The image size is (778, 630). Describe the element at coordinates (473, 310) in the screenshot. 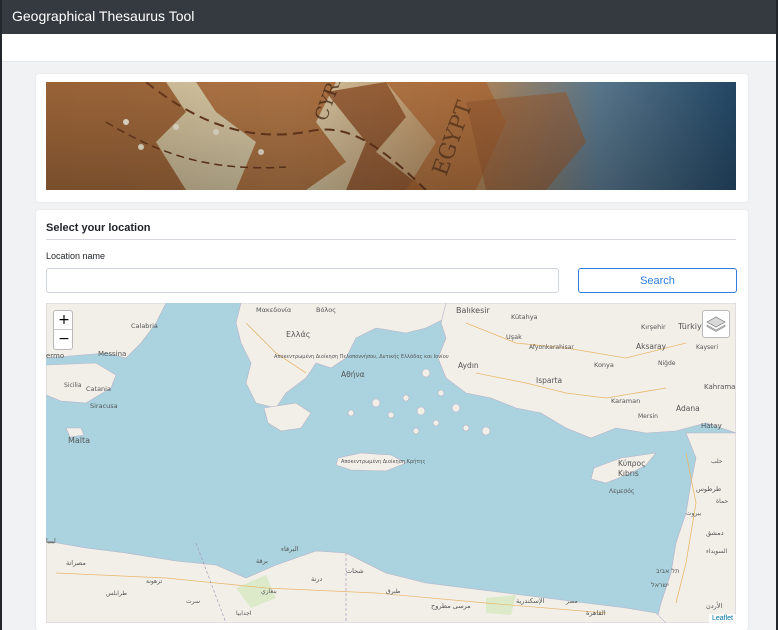

I see `map-label: Balıkesir` at that location.